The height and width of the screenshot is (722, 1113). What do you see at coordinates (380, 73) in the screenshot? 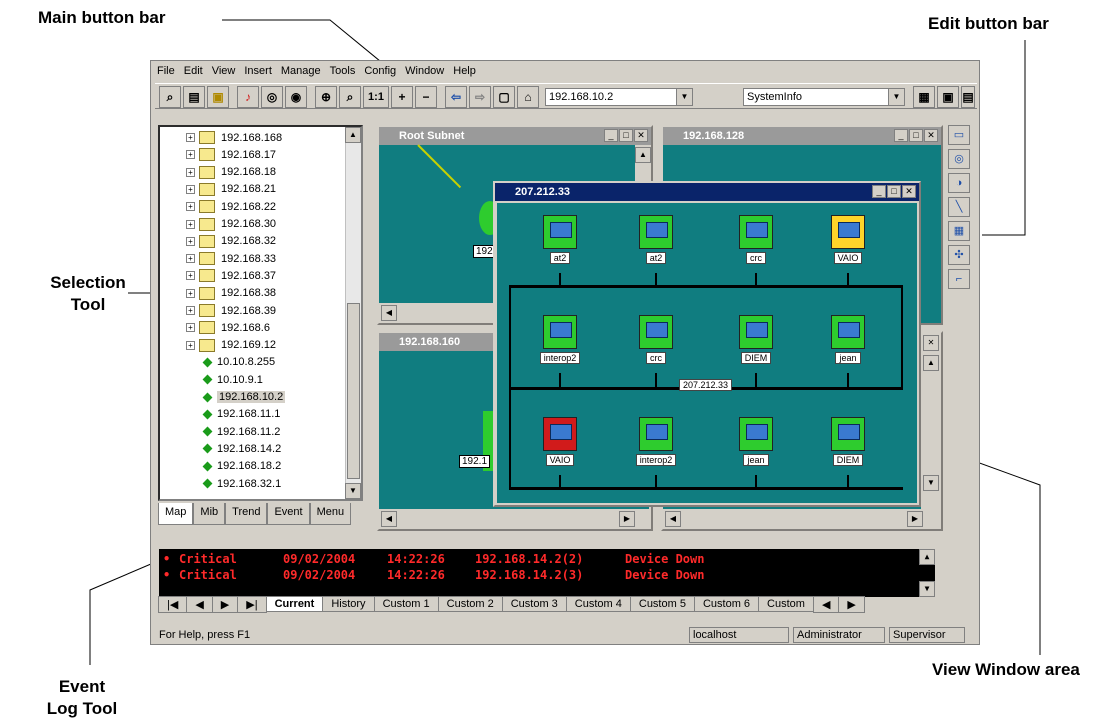
I see `menu-config: Config` at bounding box center [380, 73].